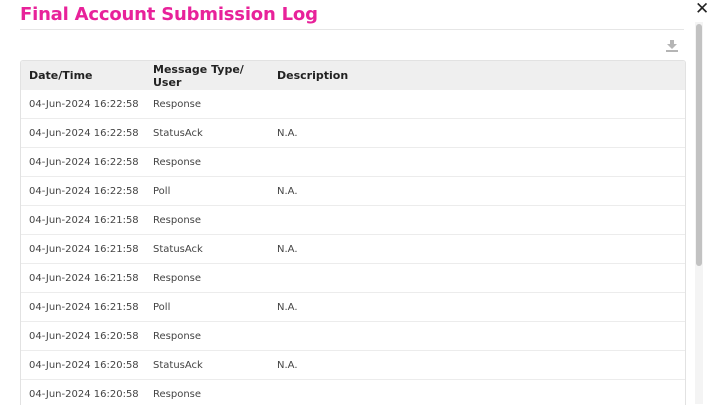  I want to click on close-icon: ✕, so click(701, 9).